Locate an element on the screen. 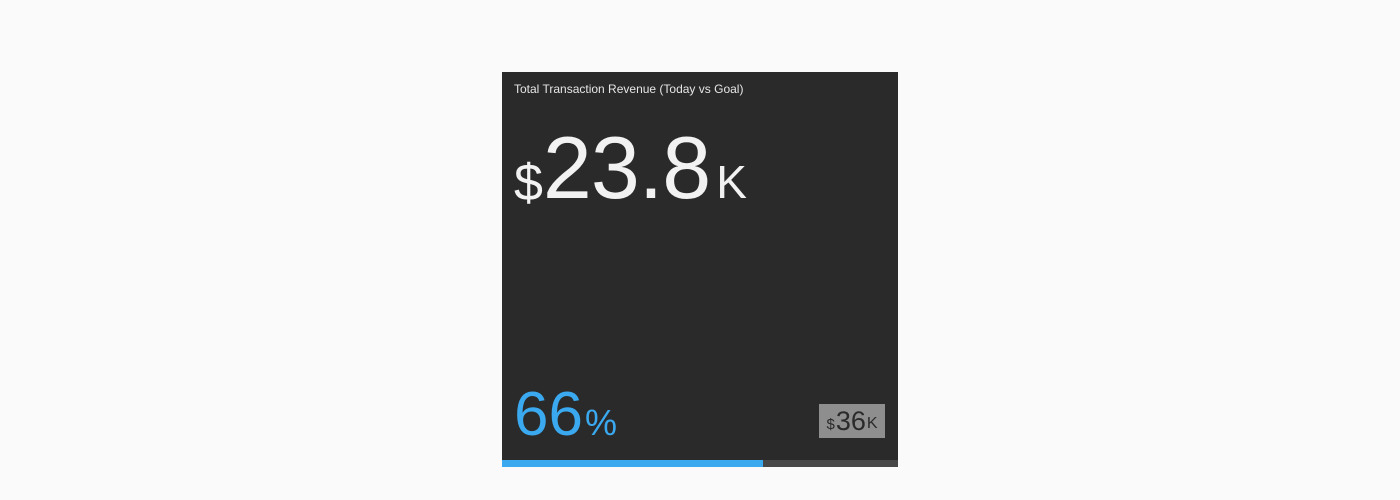 Image resolution: width=1400 pixels, height=500 pixels. current-revenue-suffix: K is located at coordinates (731, 182).